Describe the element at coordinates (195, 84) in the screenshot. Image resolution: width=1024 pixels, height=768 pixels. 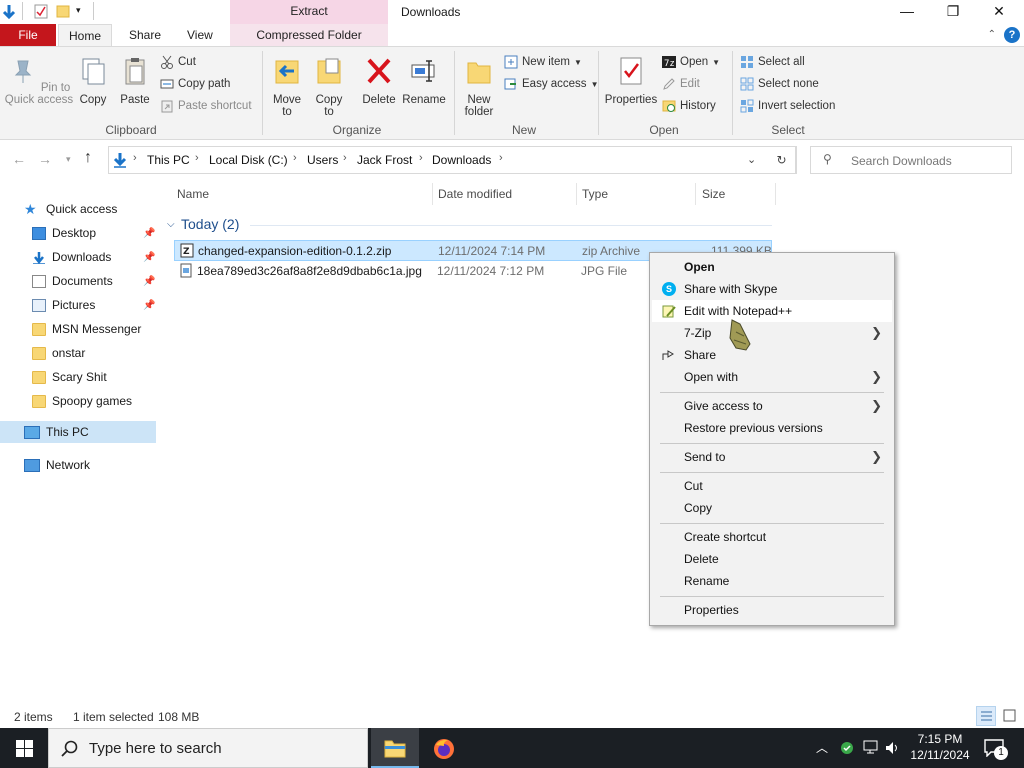
I see `copy-path-button: Copy path` at that location.